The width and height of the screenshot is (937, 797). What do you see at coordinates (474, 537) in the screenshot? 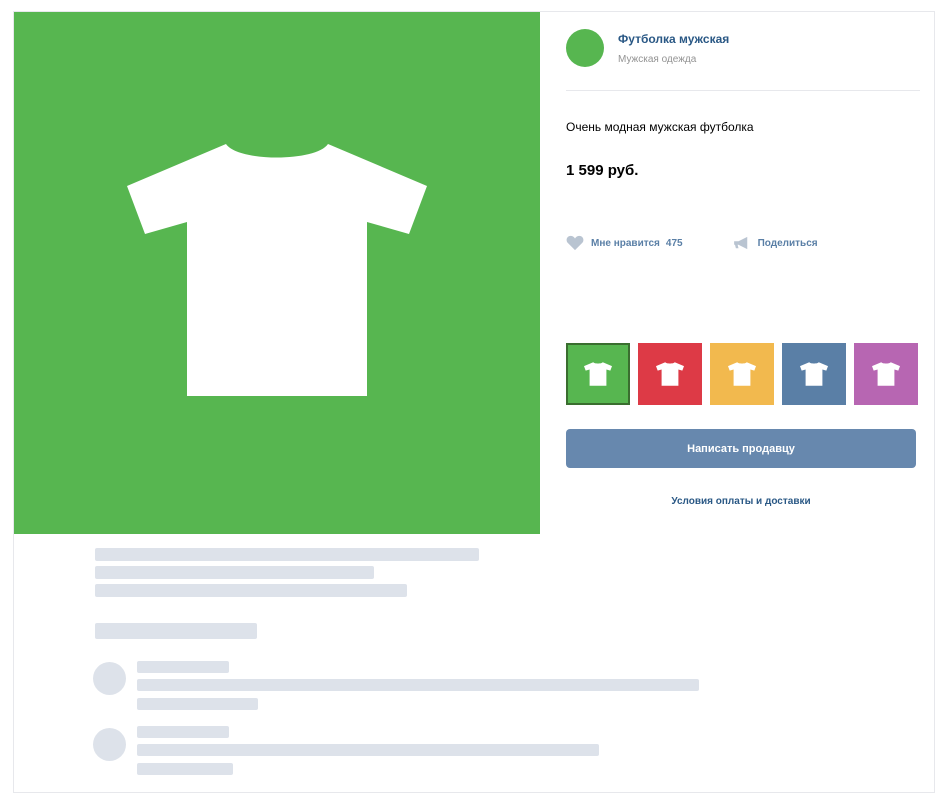
I see `section-divider` at bounding box center [474, 537].